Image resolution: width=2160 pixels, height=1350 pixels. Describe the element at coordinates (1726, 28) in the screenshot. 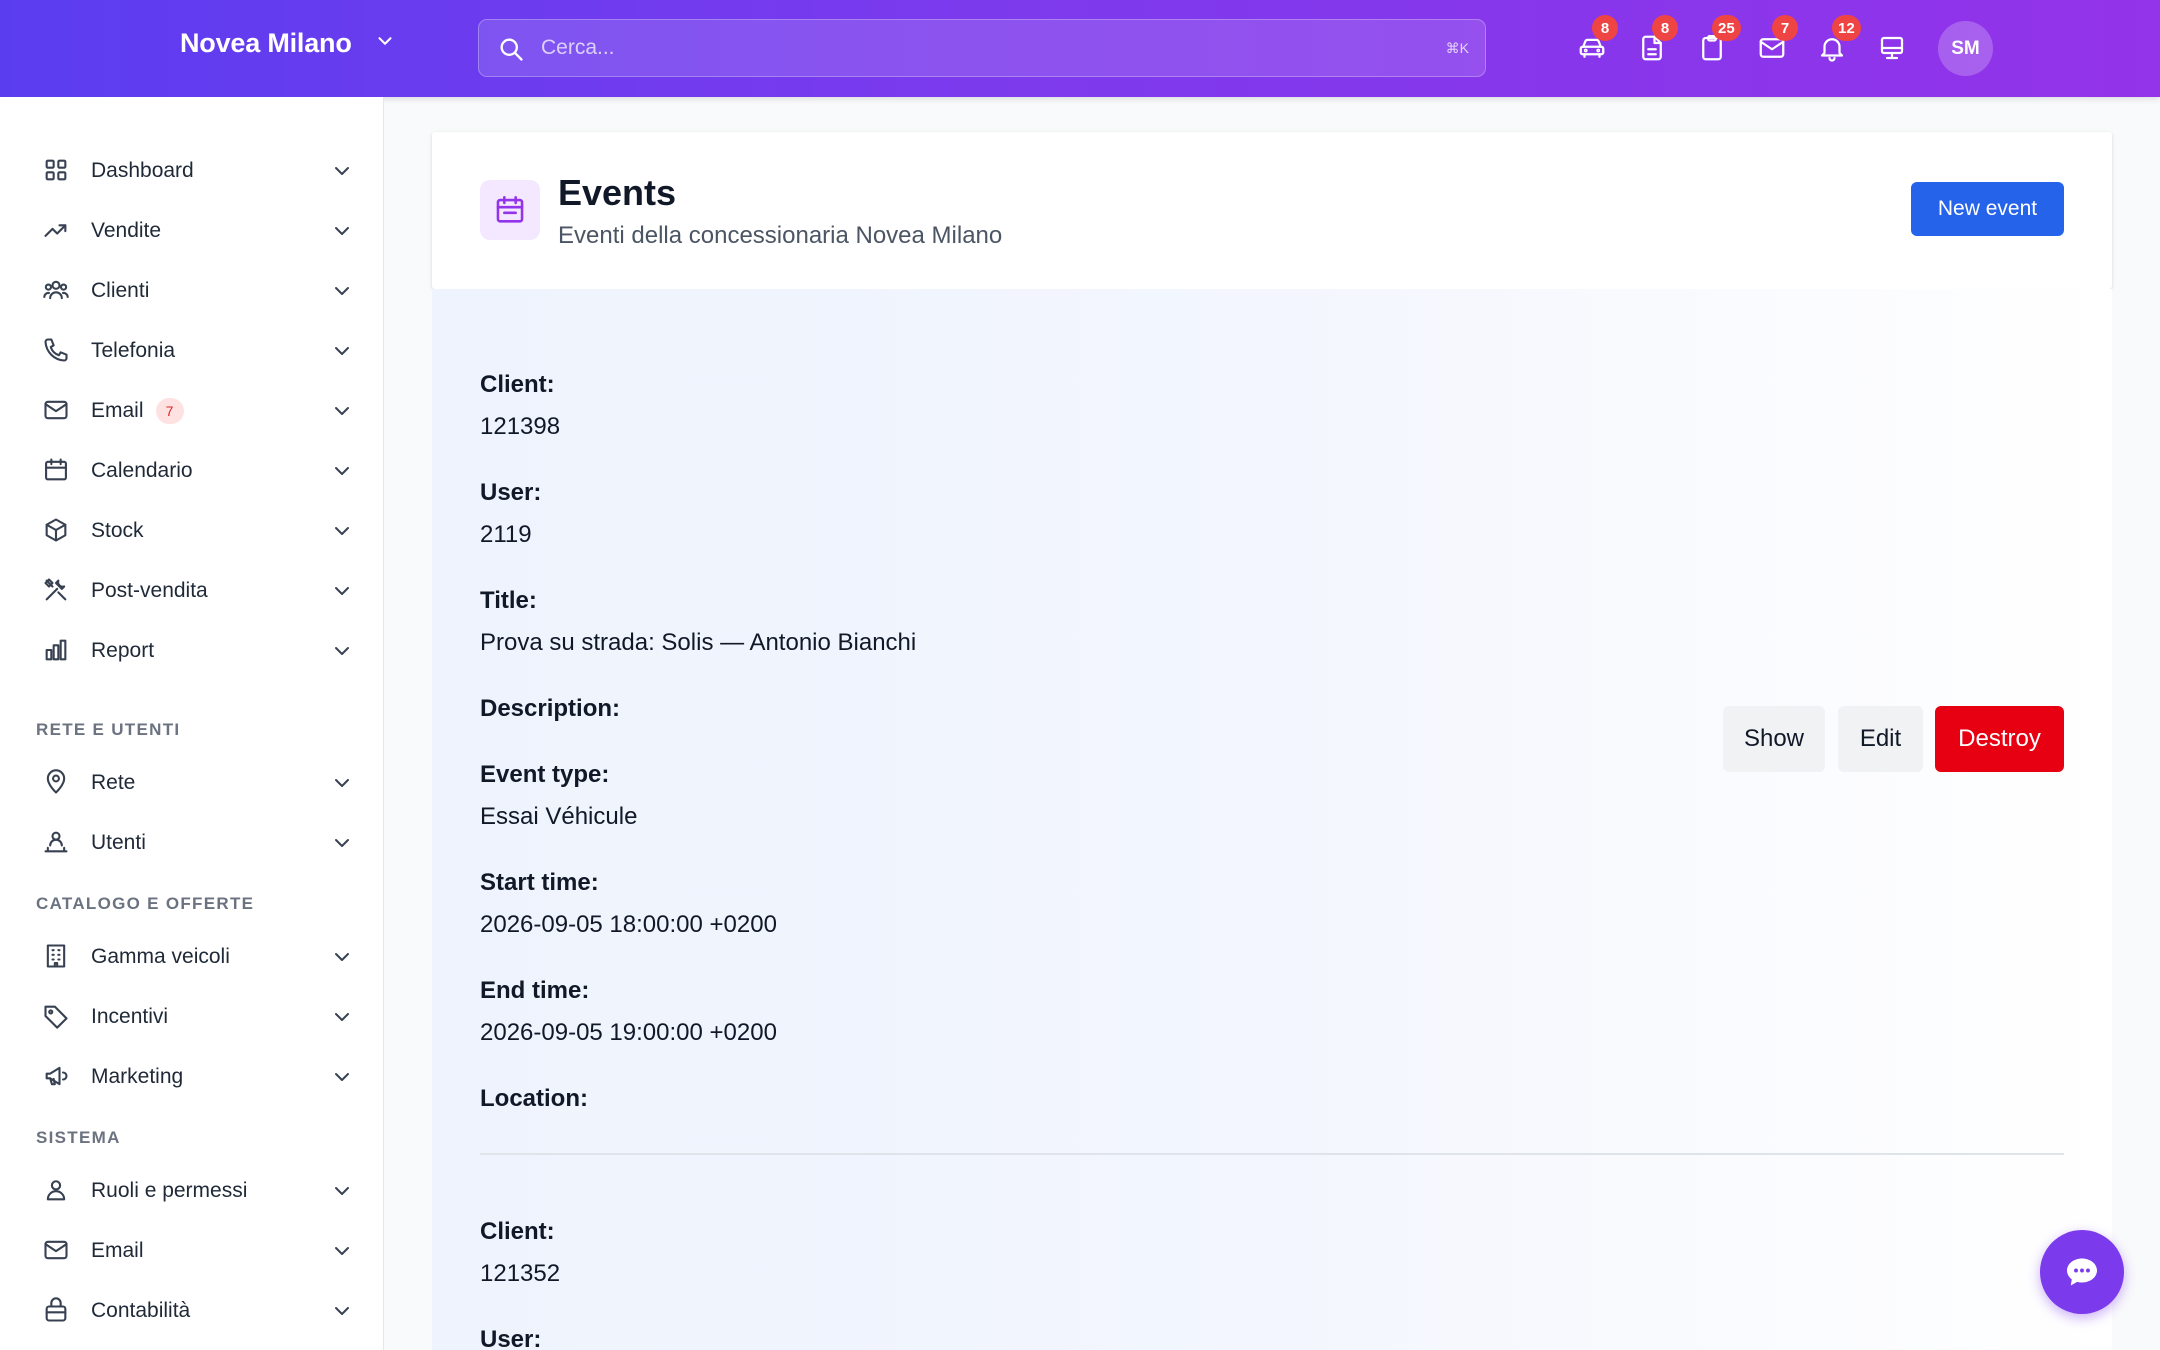

I see `tasks-badge: 25` at that location.